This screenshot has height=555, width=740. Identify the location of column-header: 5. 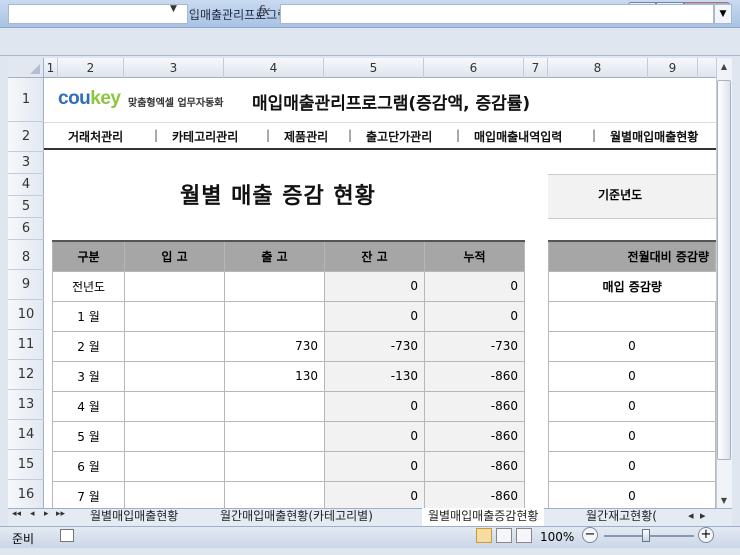
(374, 68).